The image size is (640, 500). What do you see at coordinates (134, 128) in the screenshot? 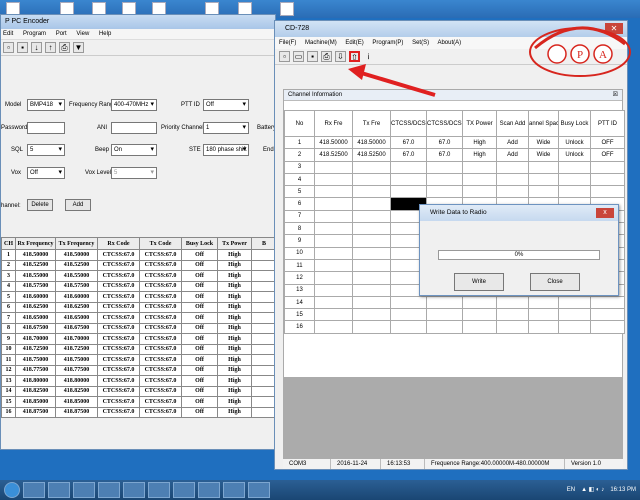
I see `ani-input` at bounding box center [134, 128].